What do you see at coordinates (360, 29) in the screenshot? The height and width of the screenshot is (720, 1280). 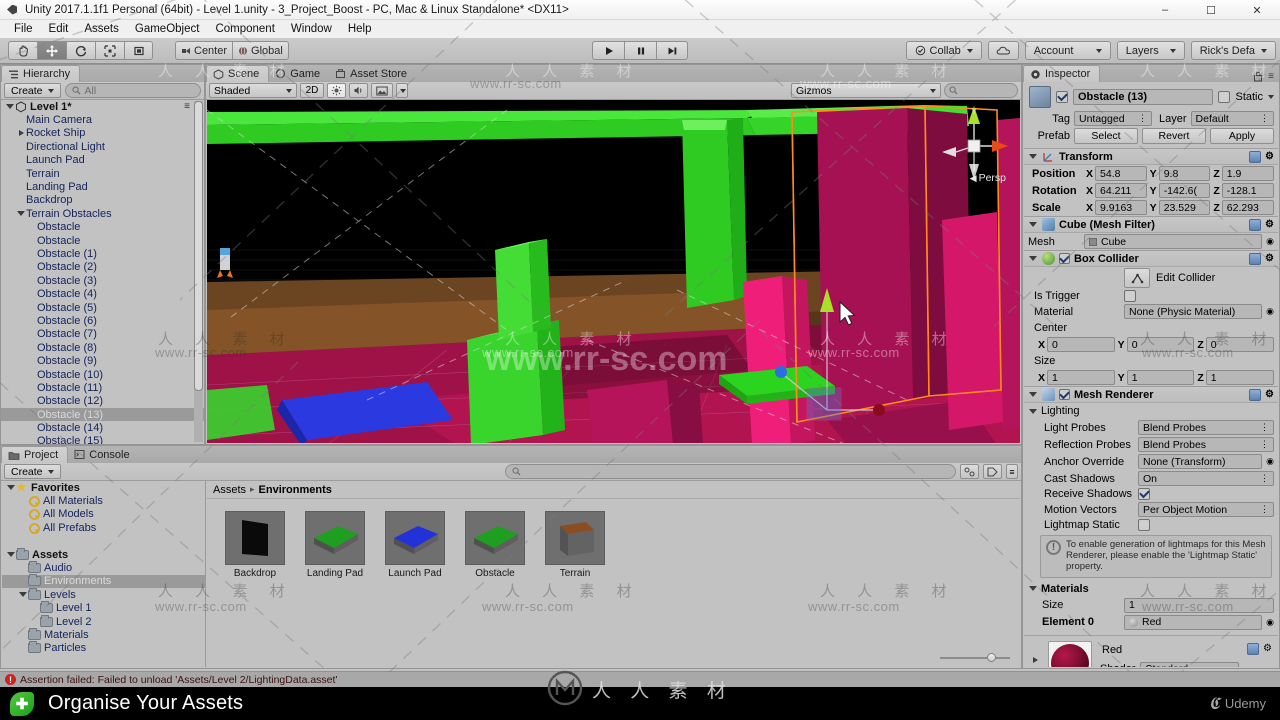 I see `menu-help: Help` at bounding box center [360, 29].